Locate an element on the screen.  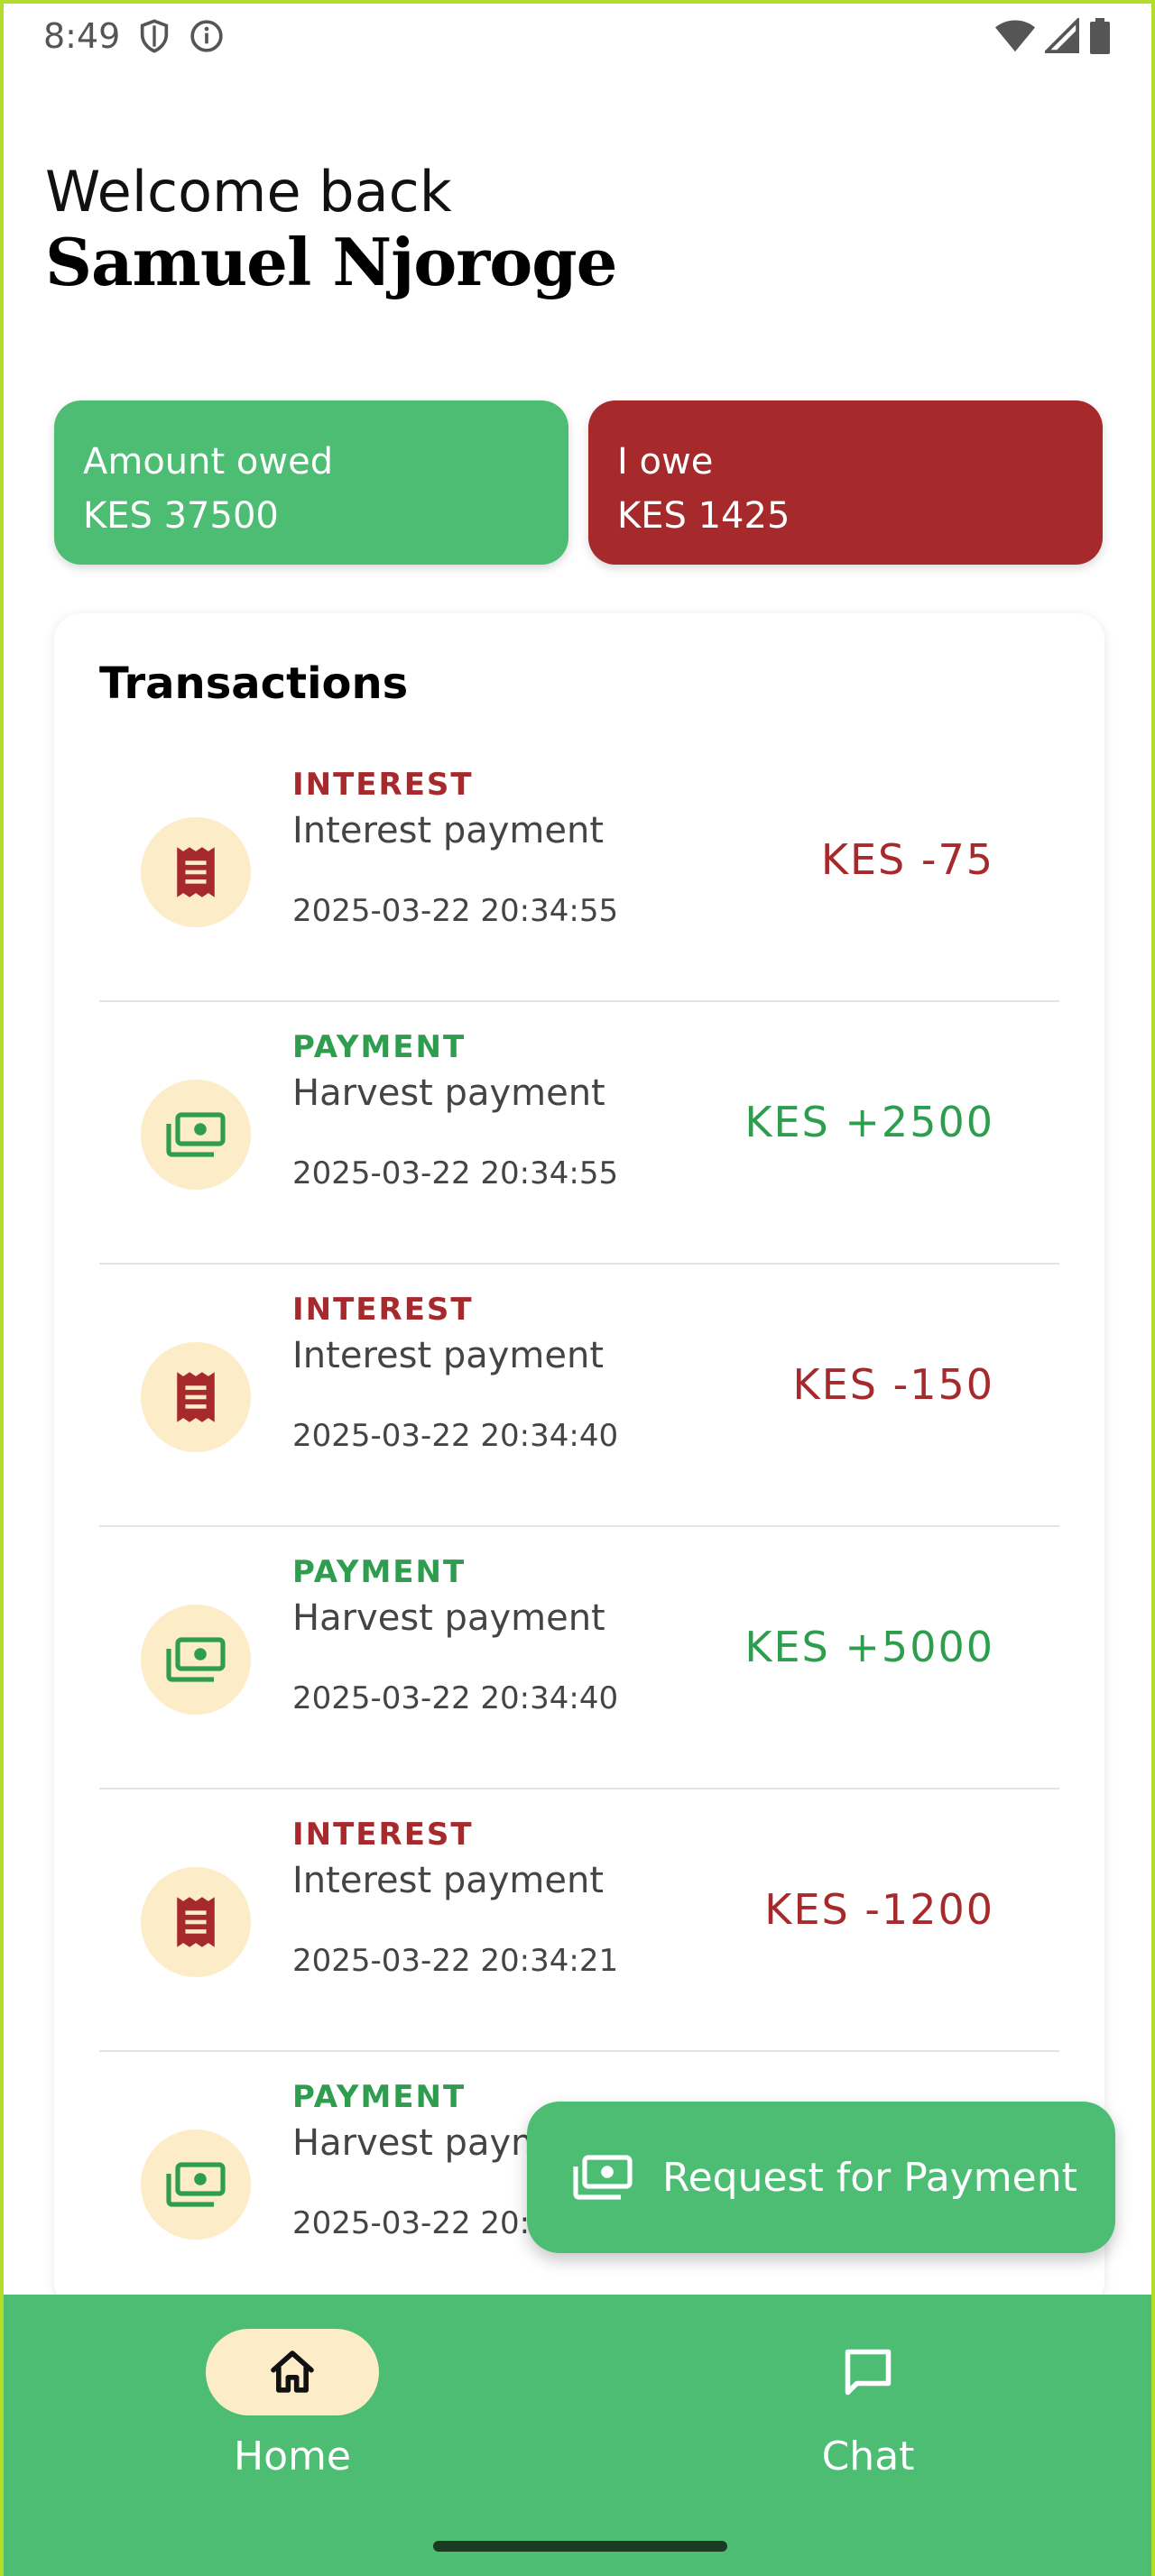
nav-home-label: Home is located at coordinates (292, 2456).